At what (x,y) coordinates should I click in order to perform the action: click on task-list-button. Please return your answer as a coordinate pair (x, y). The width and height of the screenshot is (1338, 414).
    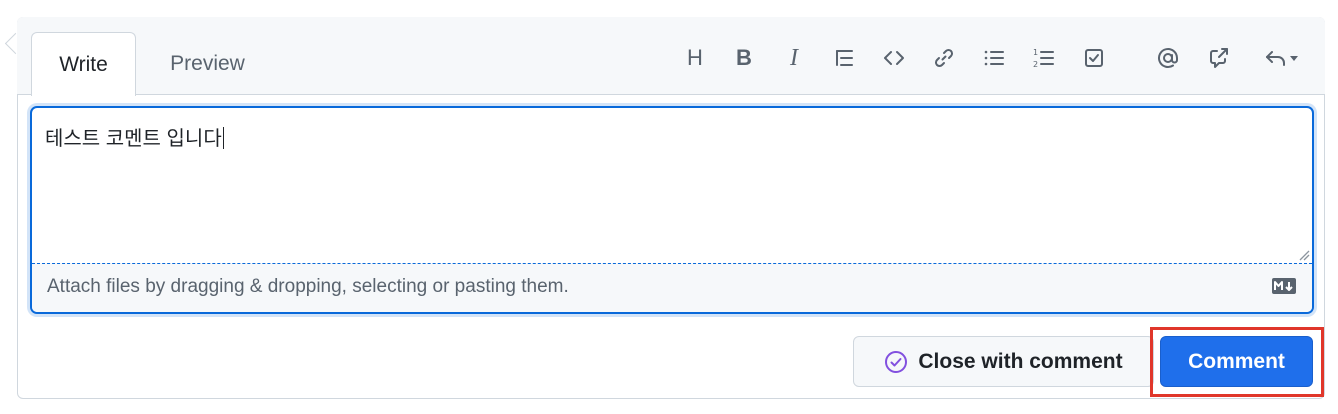
    Looking at the image, I should click on (1094, 58).